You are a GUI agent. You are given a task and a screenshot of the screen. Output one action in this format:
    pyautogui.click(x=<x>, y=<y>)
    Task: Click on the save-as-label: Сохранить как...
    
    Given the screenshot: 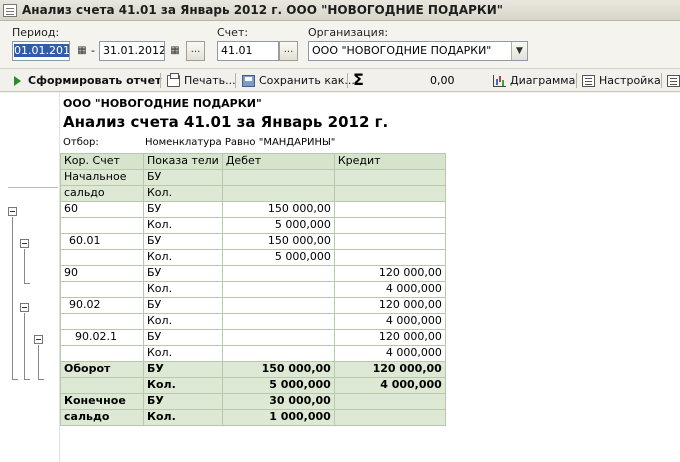 What is the action you would take?
    pyautogui.click(x=307, y=80)
    